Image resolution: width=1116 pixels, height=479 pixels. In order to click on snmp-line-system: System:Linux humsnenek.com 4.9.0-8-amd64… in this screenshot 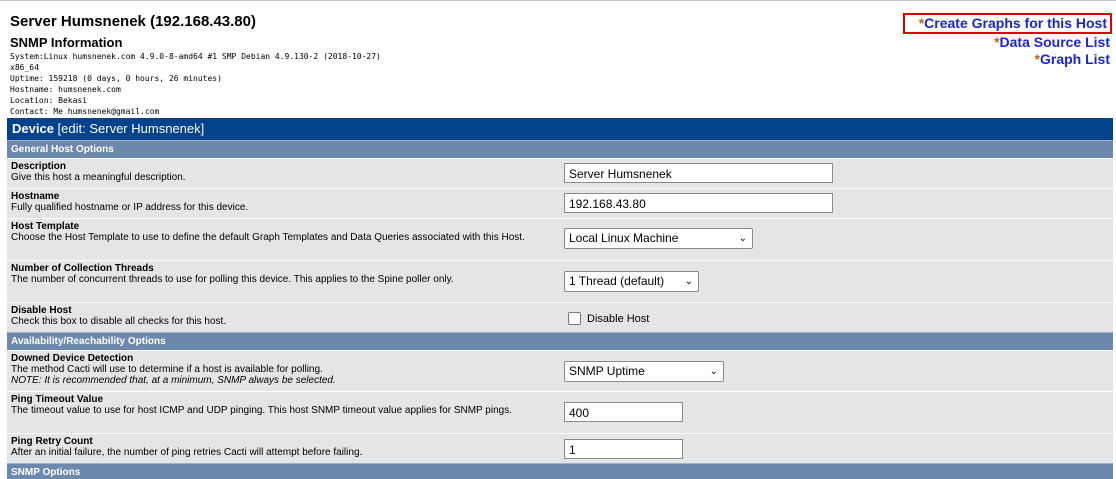, I will do `click(195, 56)`.